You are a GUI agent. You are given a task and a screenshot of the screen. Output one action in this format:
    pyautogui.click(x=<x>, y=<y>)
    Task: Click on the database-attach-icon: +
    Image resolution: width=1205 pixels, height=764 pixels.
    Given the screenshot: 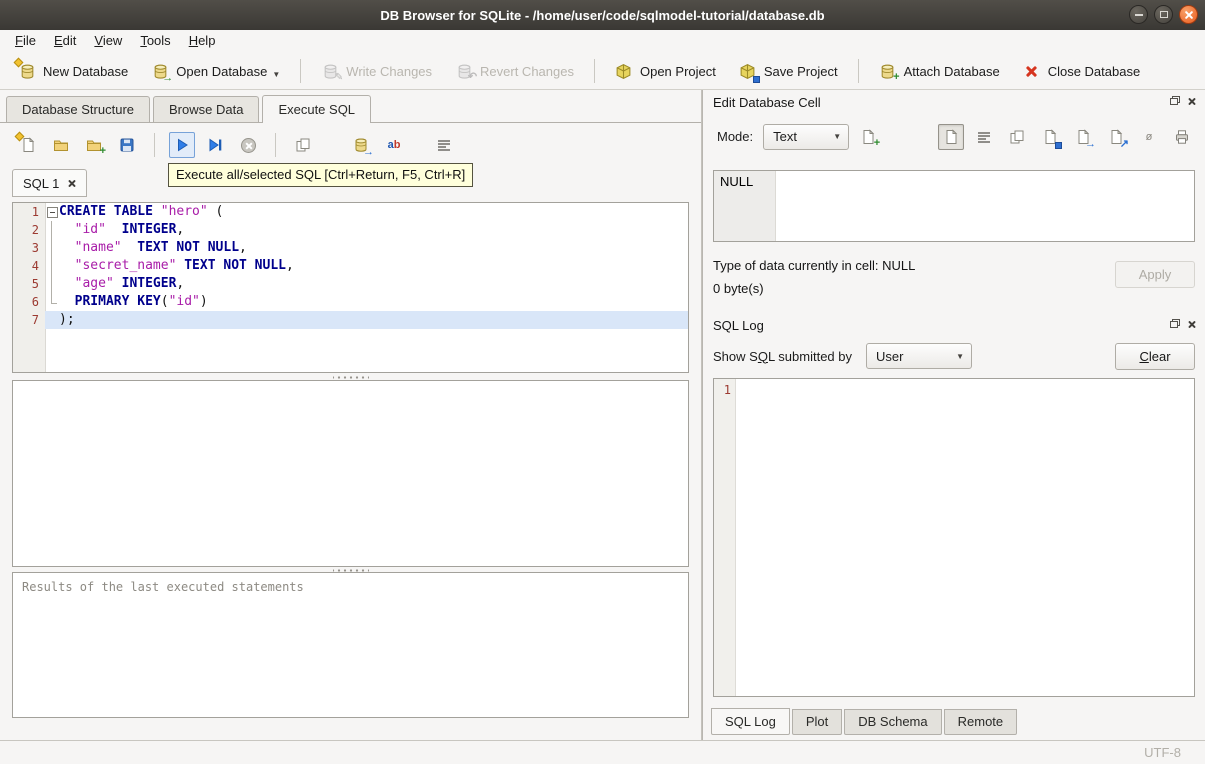 What is the action you would take?
    pyautogui.click(x=889, y=72)
    